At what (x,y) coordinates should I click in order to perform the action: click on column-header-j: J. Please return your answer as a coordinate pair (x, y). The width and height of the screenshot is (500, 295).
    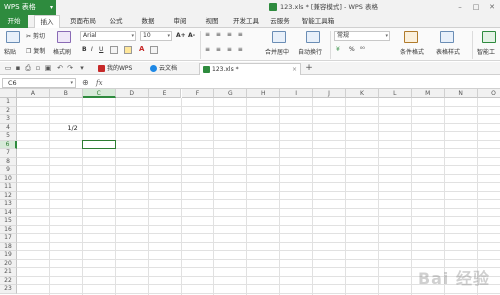
    Looking at the image, I should click on (329, 93).